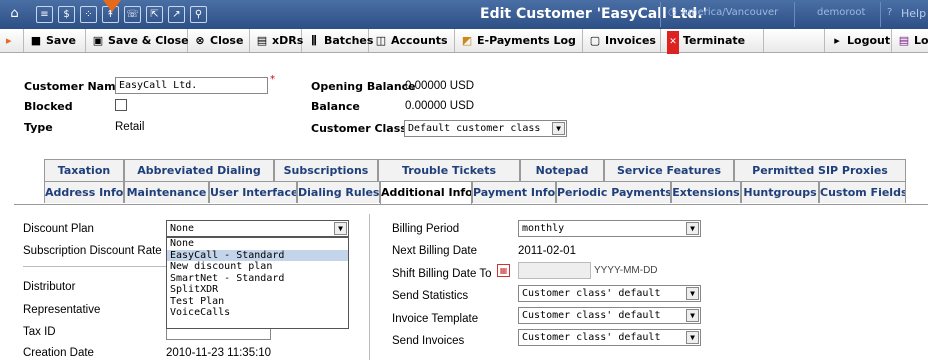 The image size is (928, 364). I want to click on send-invoices-select: Customer class' default ▼, so click(609, 337).